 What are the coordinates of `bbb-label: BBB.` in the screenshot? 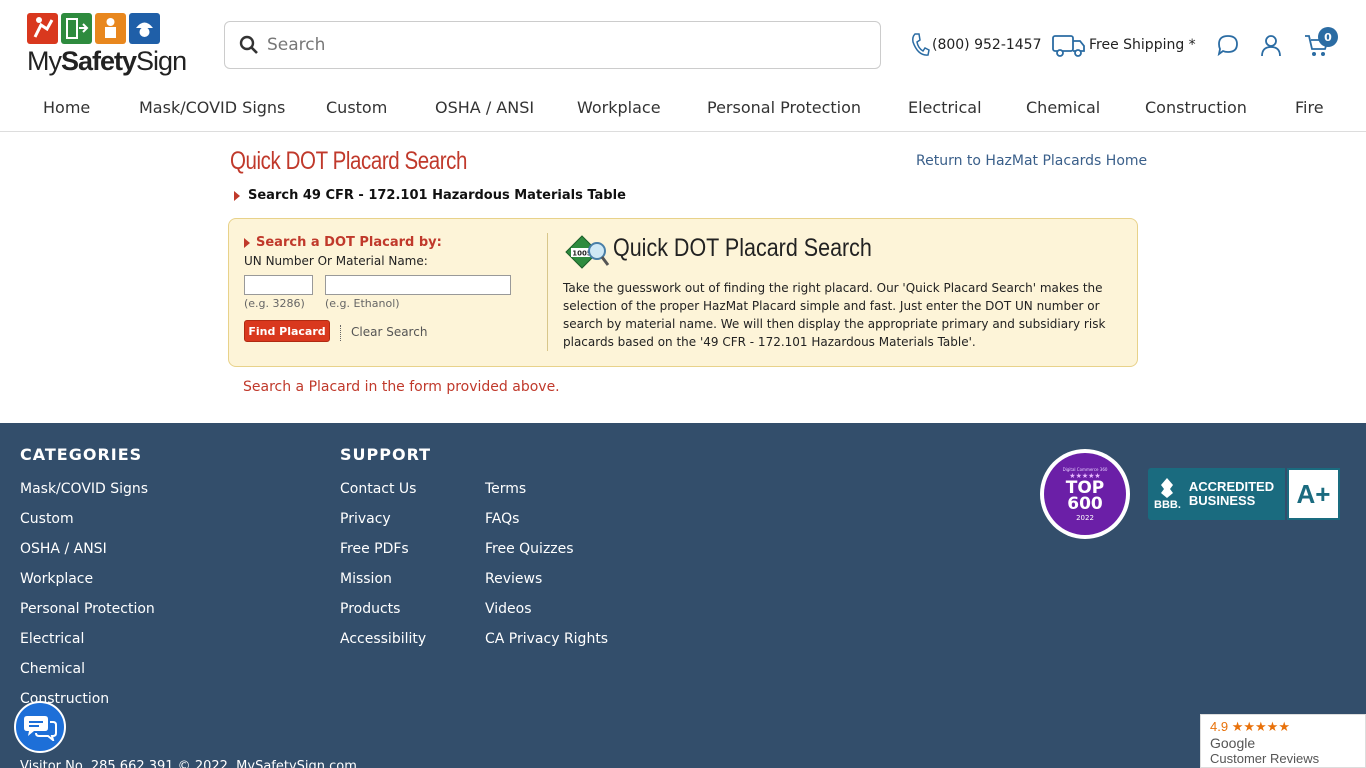 It's located at (1167, 505).